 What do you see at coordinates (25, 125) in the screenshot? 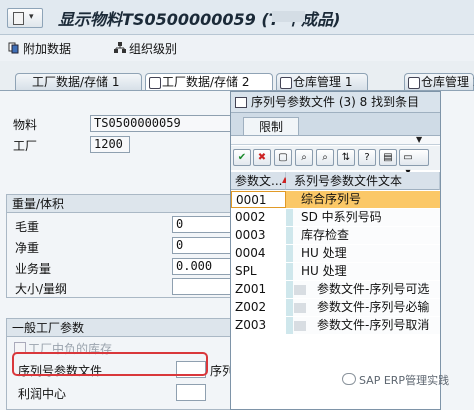
I see `material-label: 物料` at bounding box center [25, 125].